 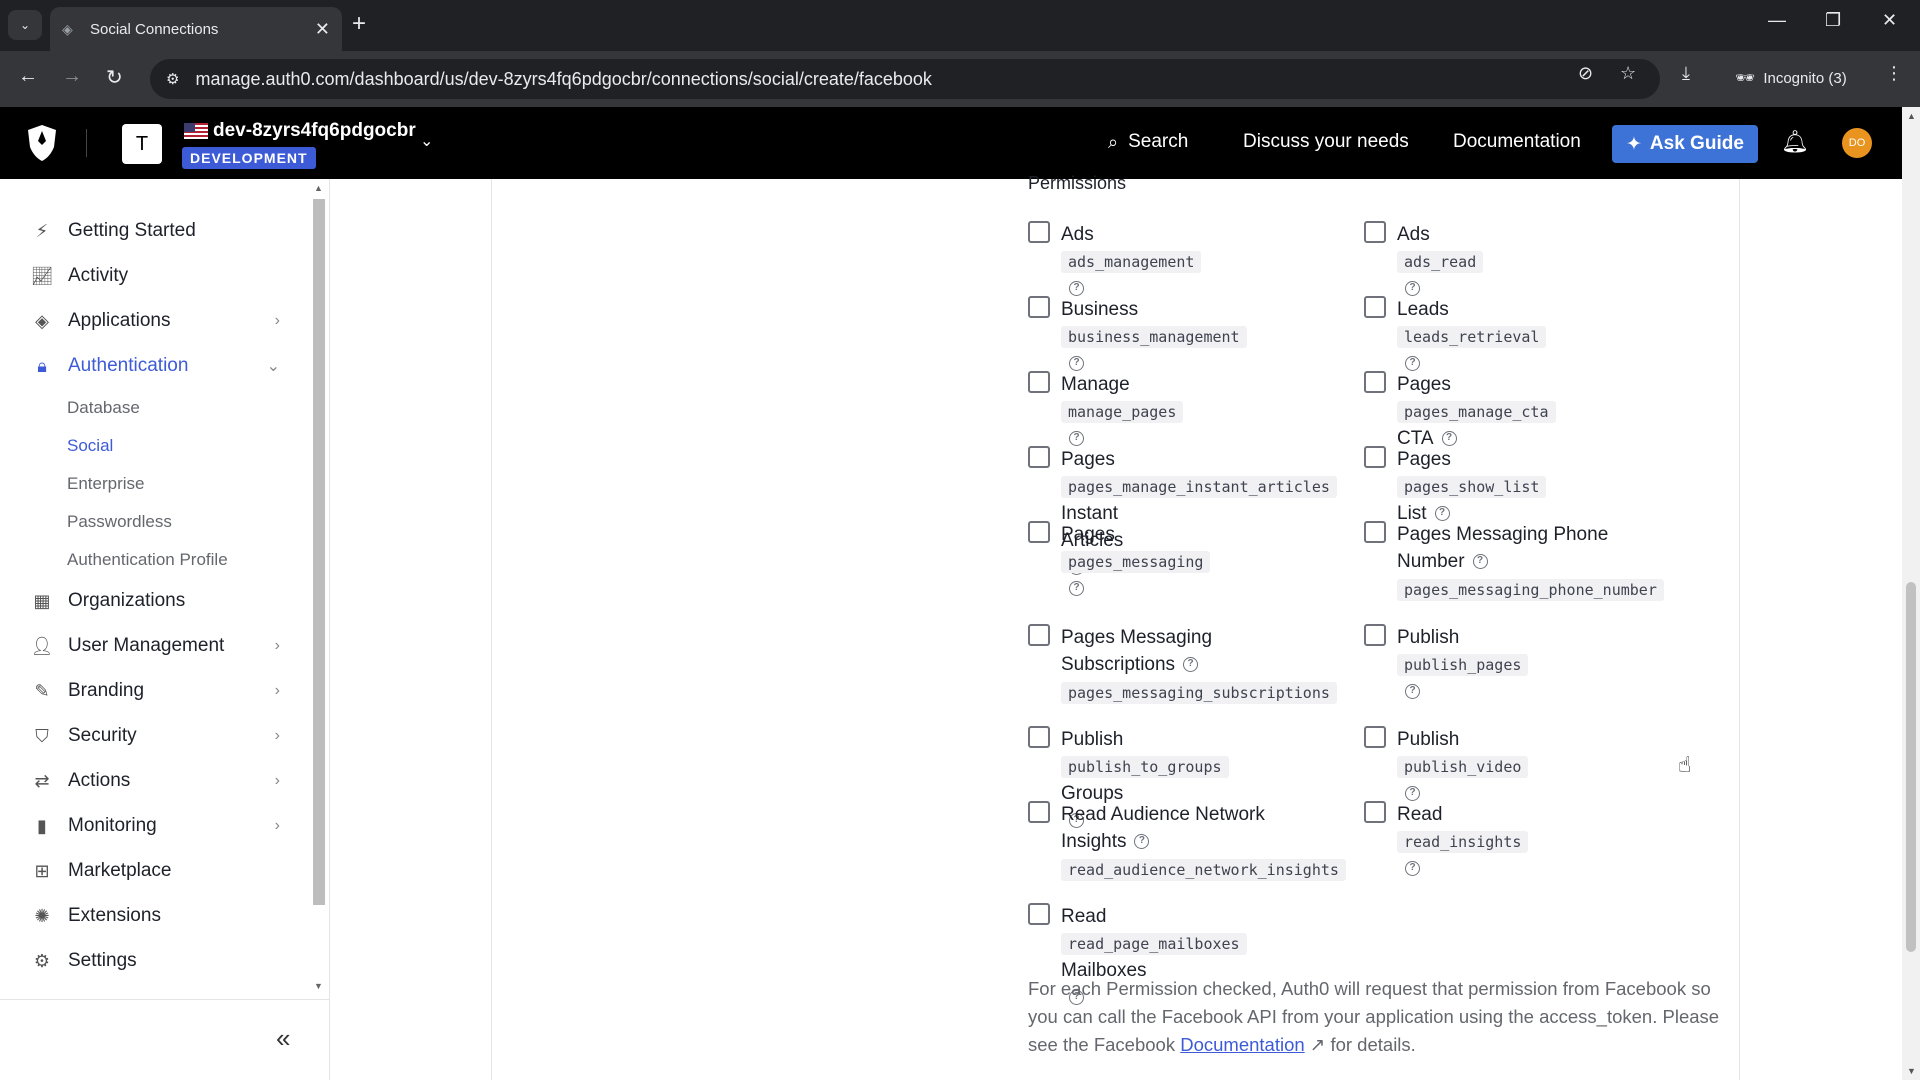 What do you see at coordinates (155, 601) in the screenshot?
I see `sidebar-item-organizations: ▦ Organizations` at bounding box center [155, 601].